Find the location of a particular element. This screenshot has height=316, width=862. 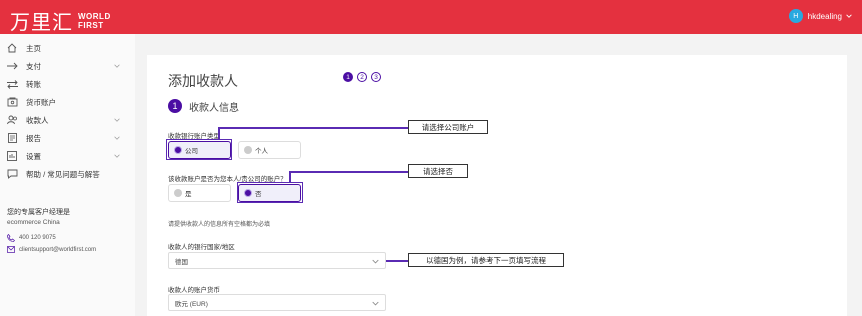

worldfirst-logo: 万里汇 WORLD FIRST is located at coordinates (60, 20).